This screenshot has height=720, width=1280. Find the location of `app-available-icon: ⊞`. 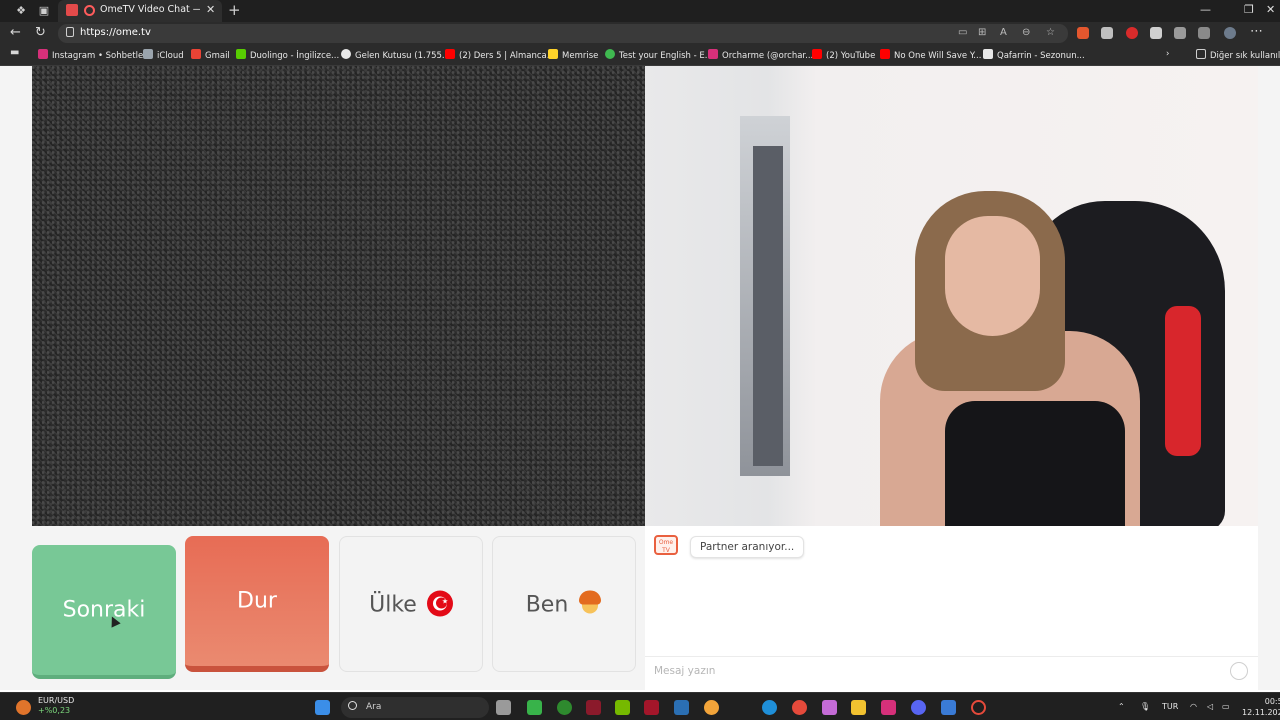

app-available-icon: ⊞ is located at coordinates (982, 32).